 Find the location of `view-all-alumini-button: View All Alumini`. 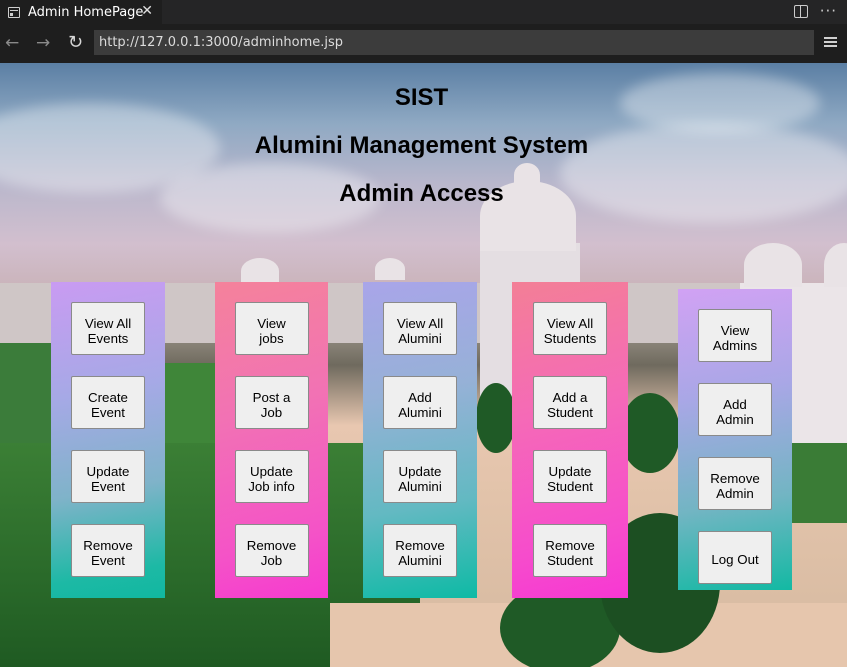

view-all-alumini-button: View All Alumini is located at coordinates (420, 328).